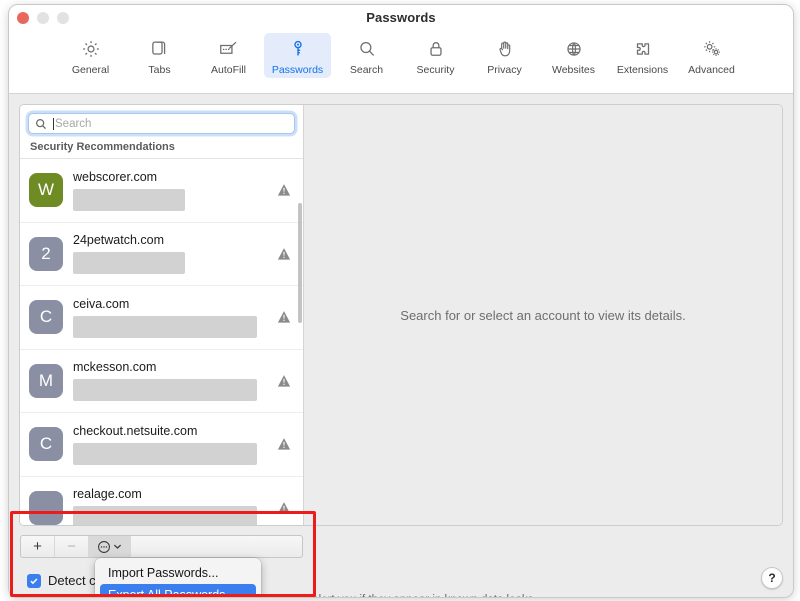 Image resolution: width=800 pixels, height=601 pixels. I want to click on row-domain: ceiva.com, so click(101, 303).